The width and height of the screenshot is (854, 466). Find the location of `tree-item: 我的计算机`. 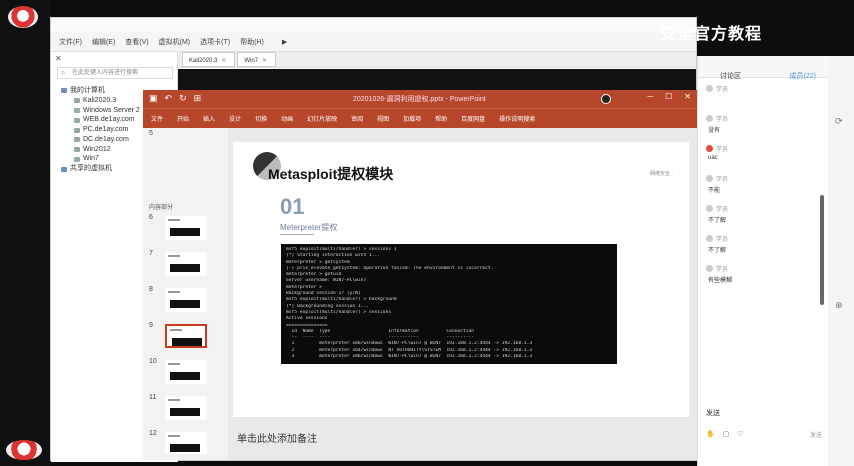

tree-item: 我的计算机 is located at coordinates (100, 91).